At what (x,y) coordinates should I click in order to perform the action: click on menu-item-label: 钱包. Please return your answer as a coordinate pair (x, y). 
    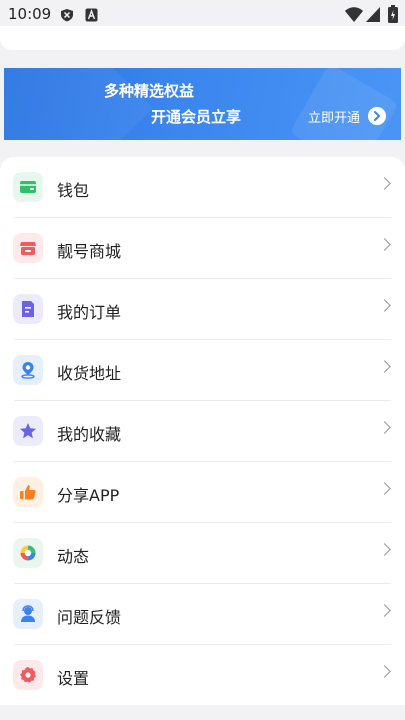
    Looking at the image, I should click on (73, 190).